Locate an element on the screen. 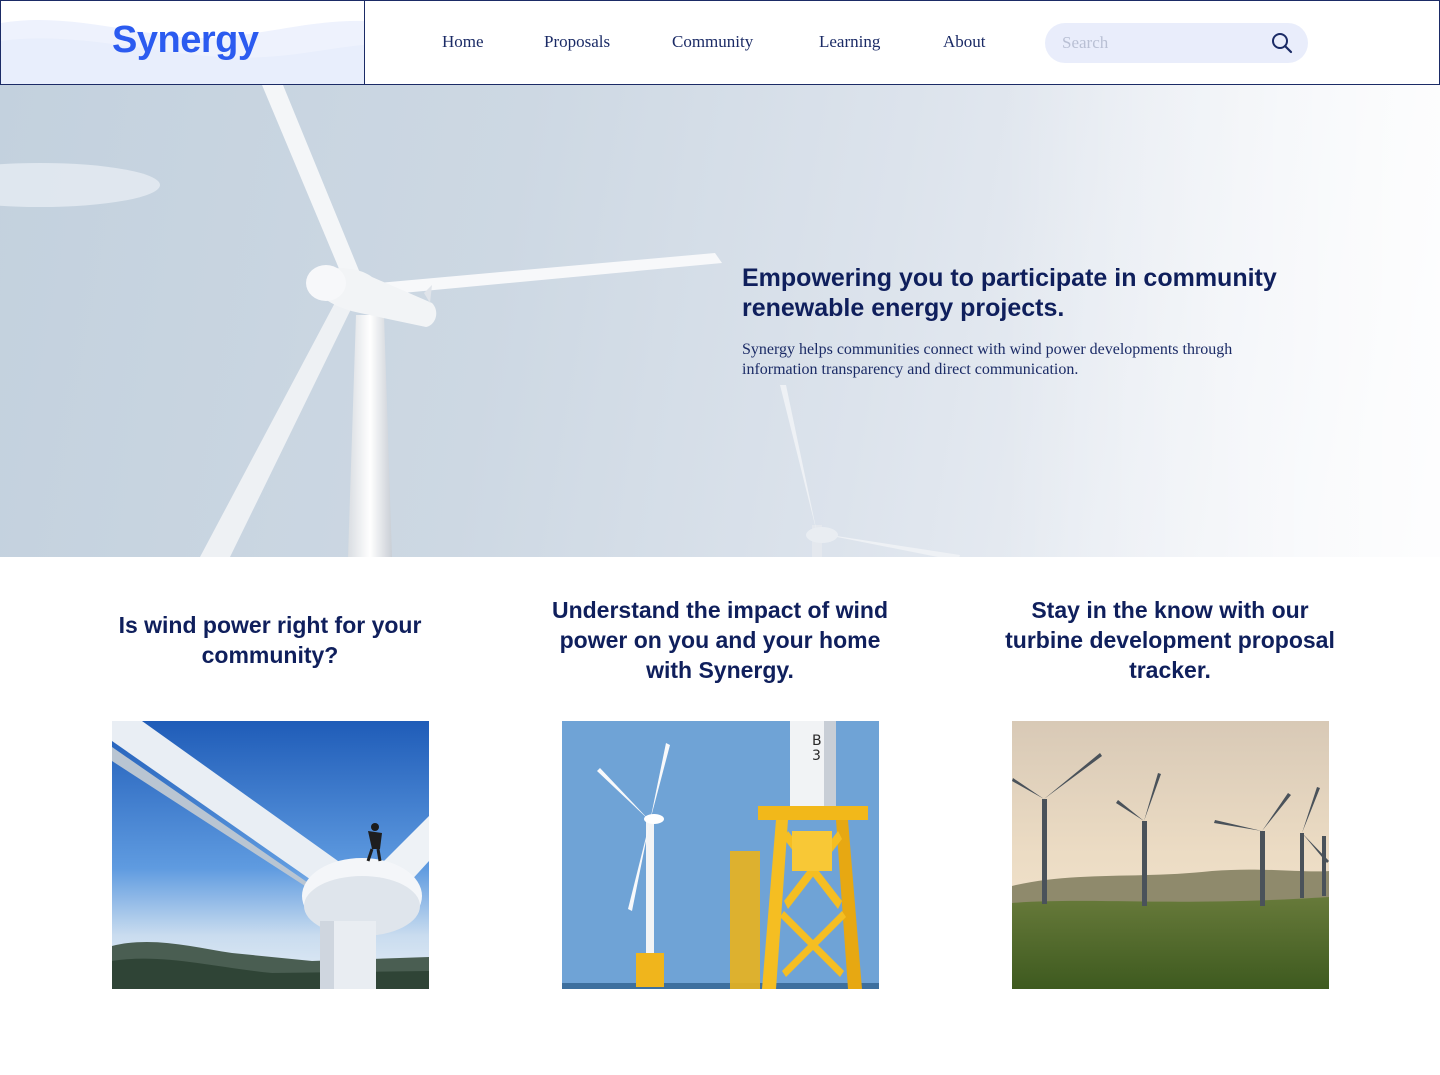 The height and width of the screenshot is (1075, 1440). search-input is located at coordinates (1162, 43).